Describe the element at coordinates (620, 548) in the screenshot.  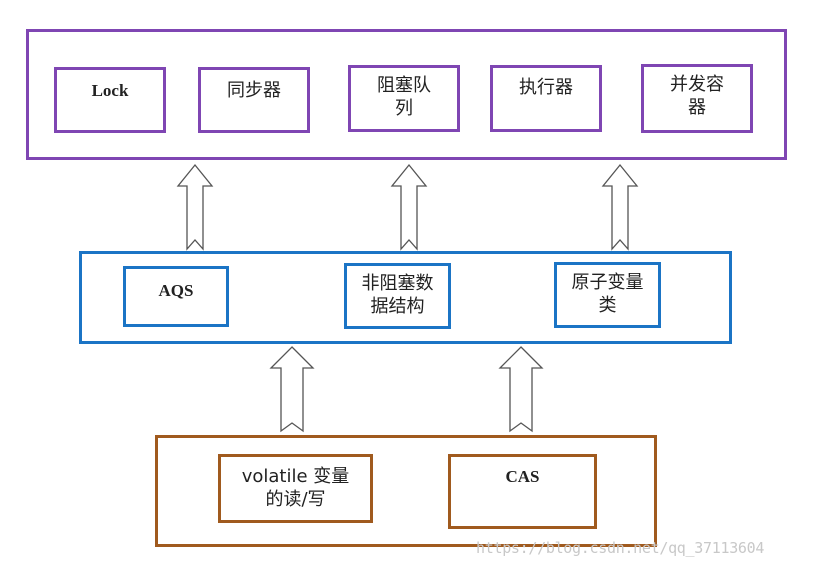
I see `watermark: https://blog.csdn.net/qq_37113604` at that location.